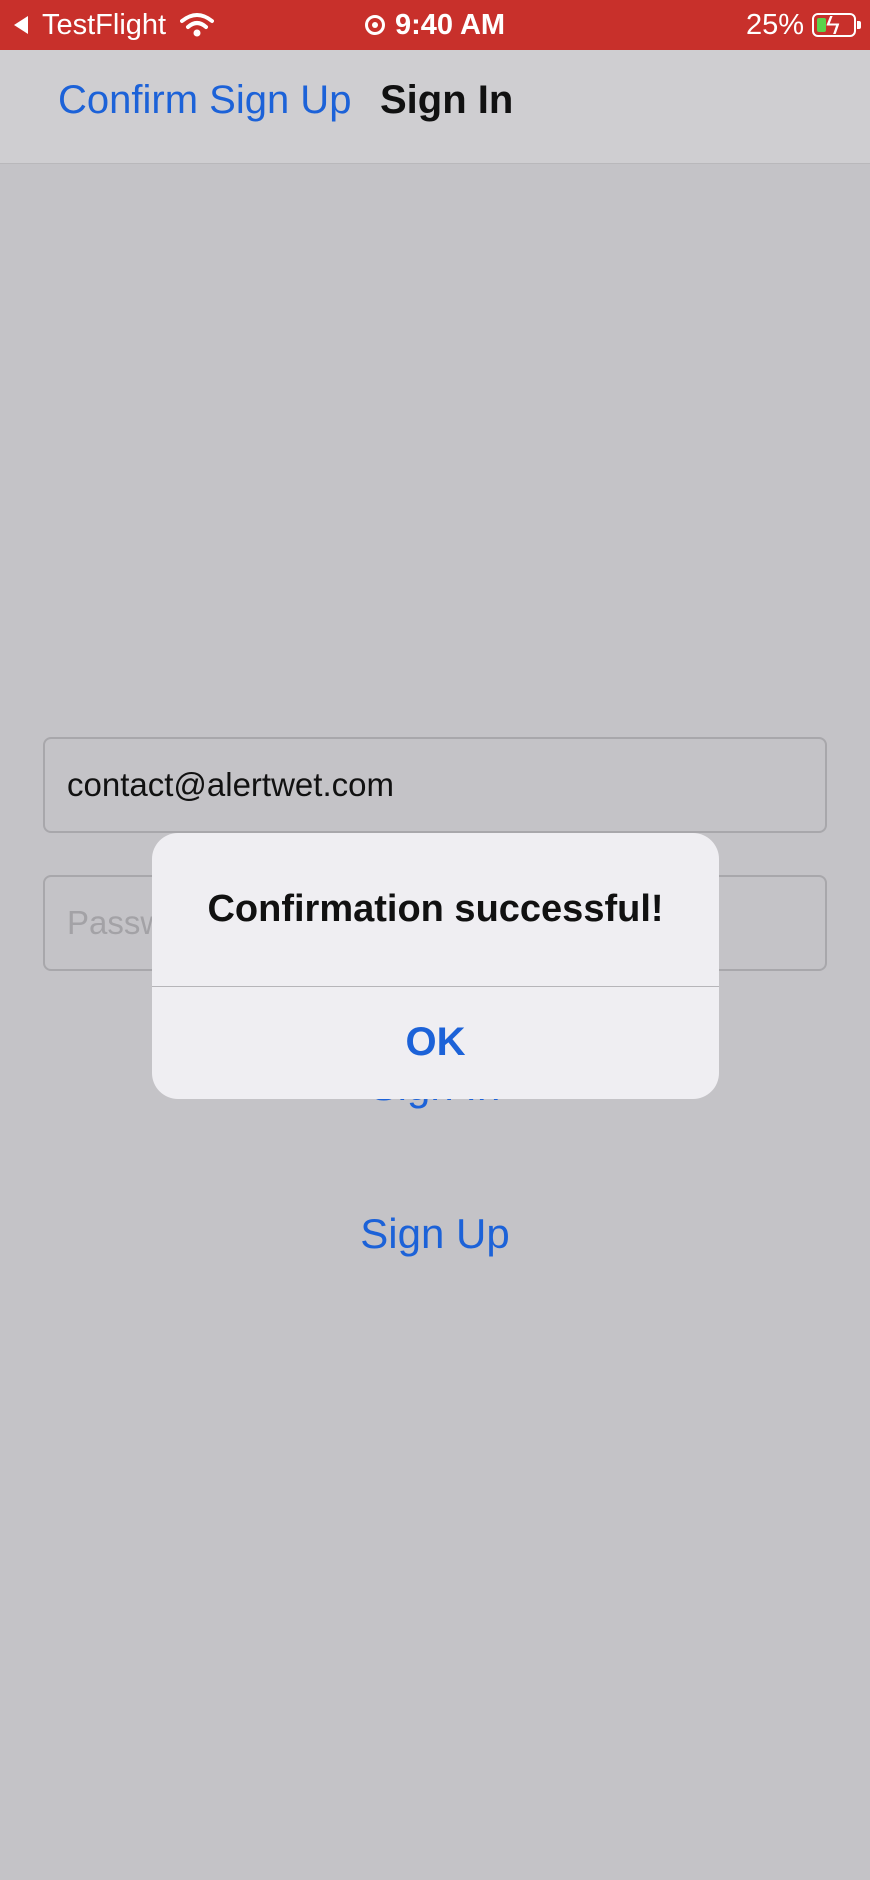  What do you see at coordinates (836, 25) in the screenshot?
I see `battery-charging-icon: ϟ` at bounding box center [836, 25].